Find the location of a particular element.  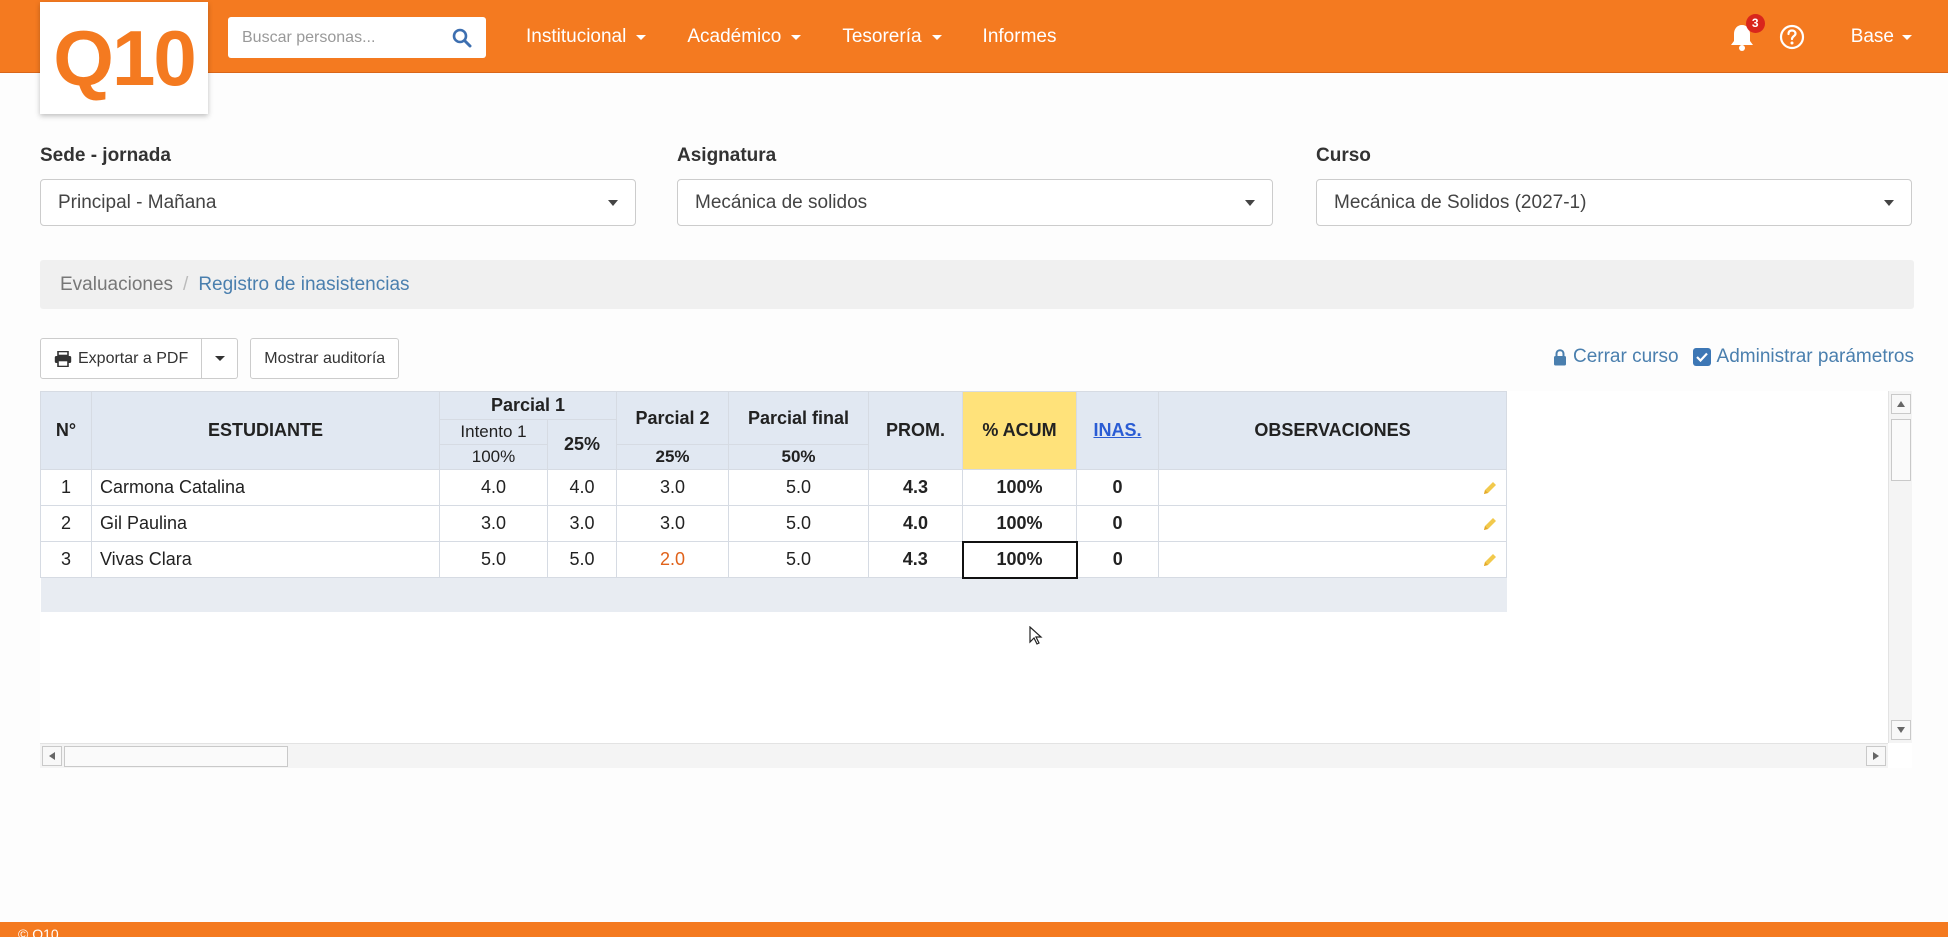

notifications-button: 3 is located at coordinates (1747, 32).